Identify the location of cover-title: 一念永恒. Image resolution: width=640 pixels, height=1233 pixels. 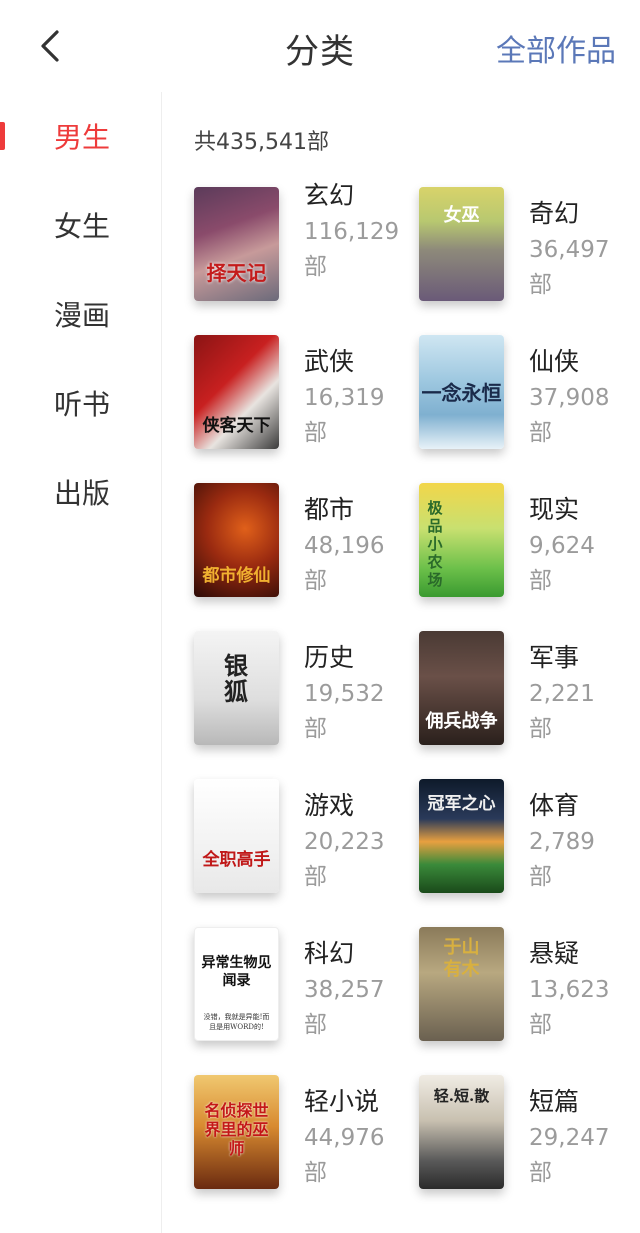
(461, 393).